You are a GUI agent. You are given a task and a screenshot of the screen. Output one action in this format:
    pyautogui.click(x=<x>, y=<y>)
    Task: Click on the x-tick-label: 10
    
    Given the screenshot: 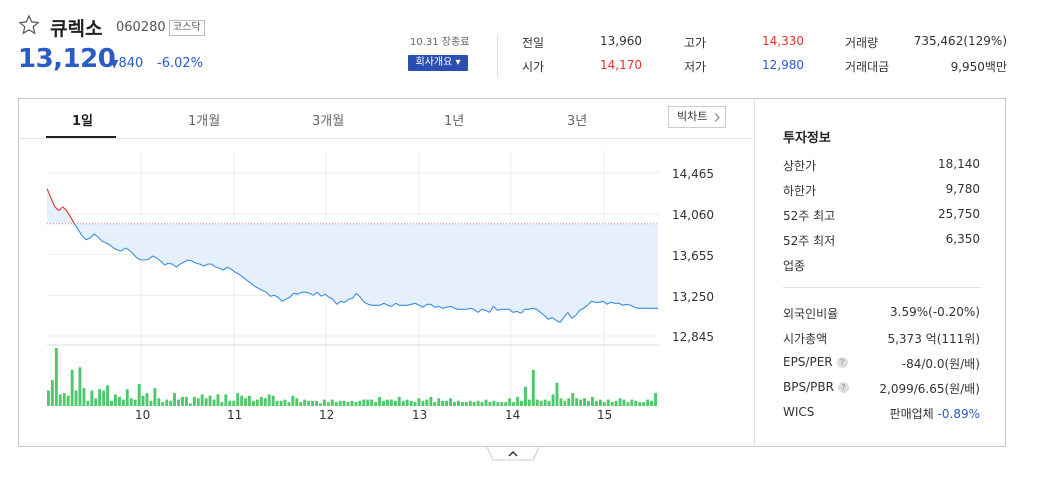 What is the action you would take?
    pyautogui.click(x=143, y=415)
    